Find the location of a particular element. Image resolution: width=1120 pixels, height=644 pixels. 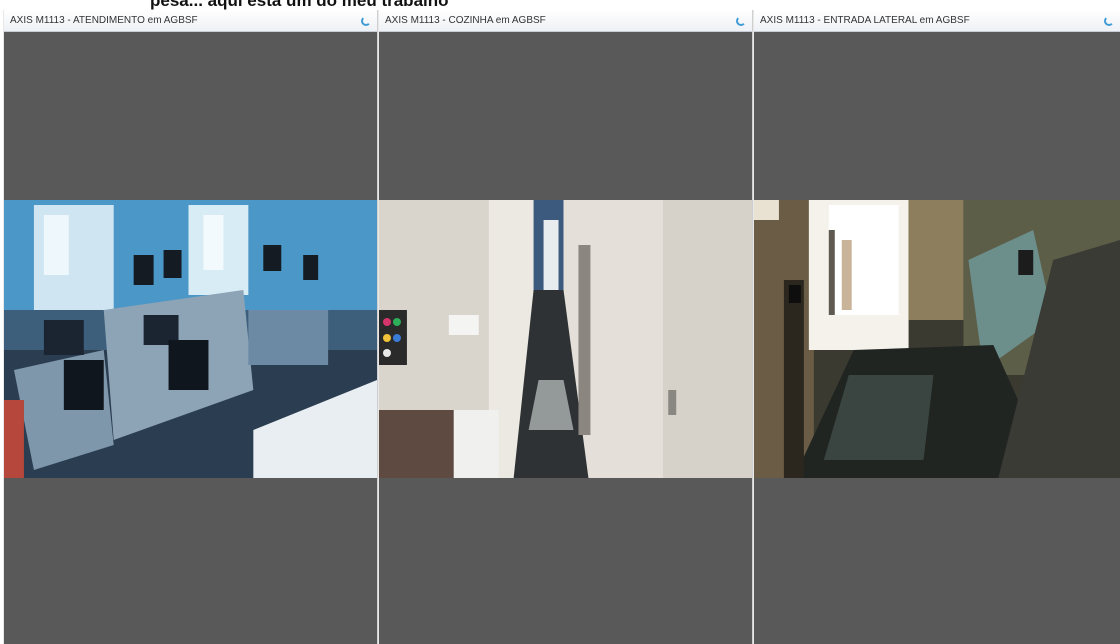

top-band: pesa... aqui está um do meu trabalho is located at coordinates (560, 5).